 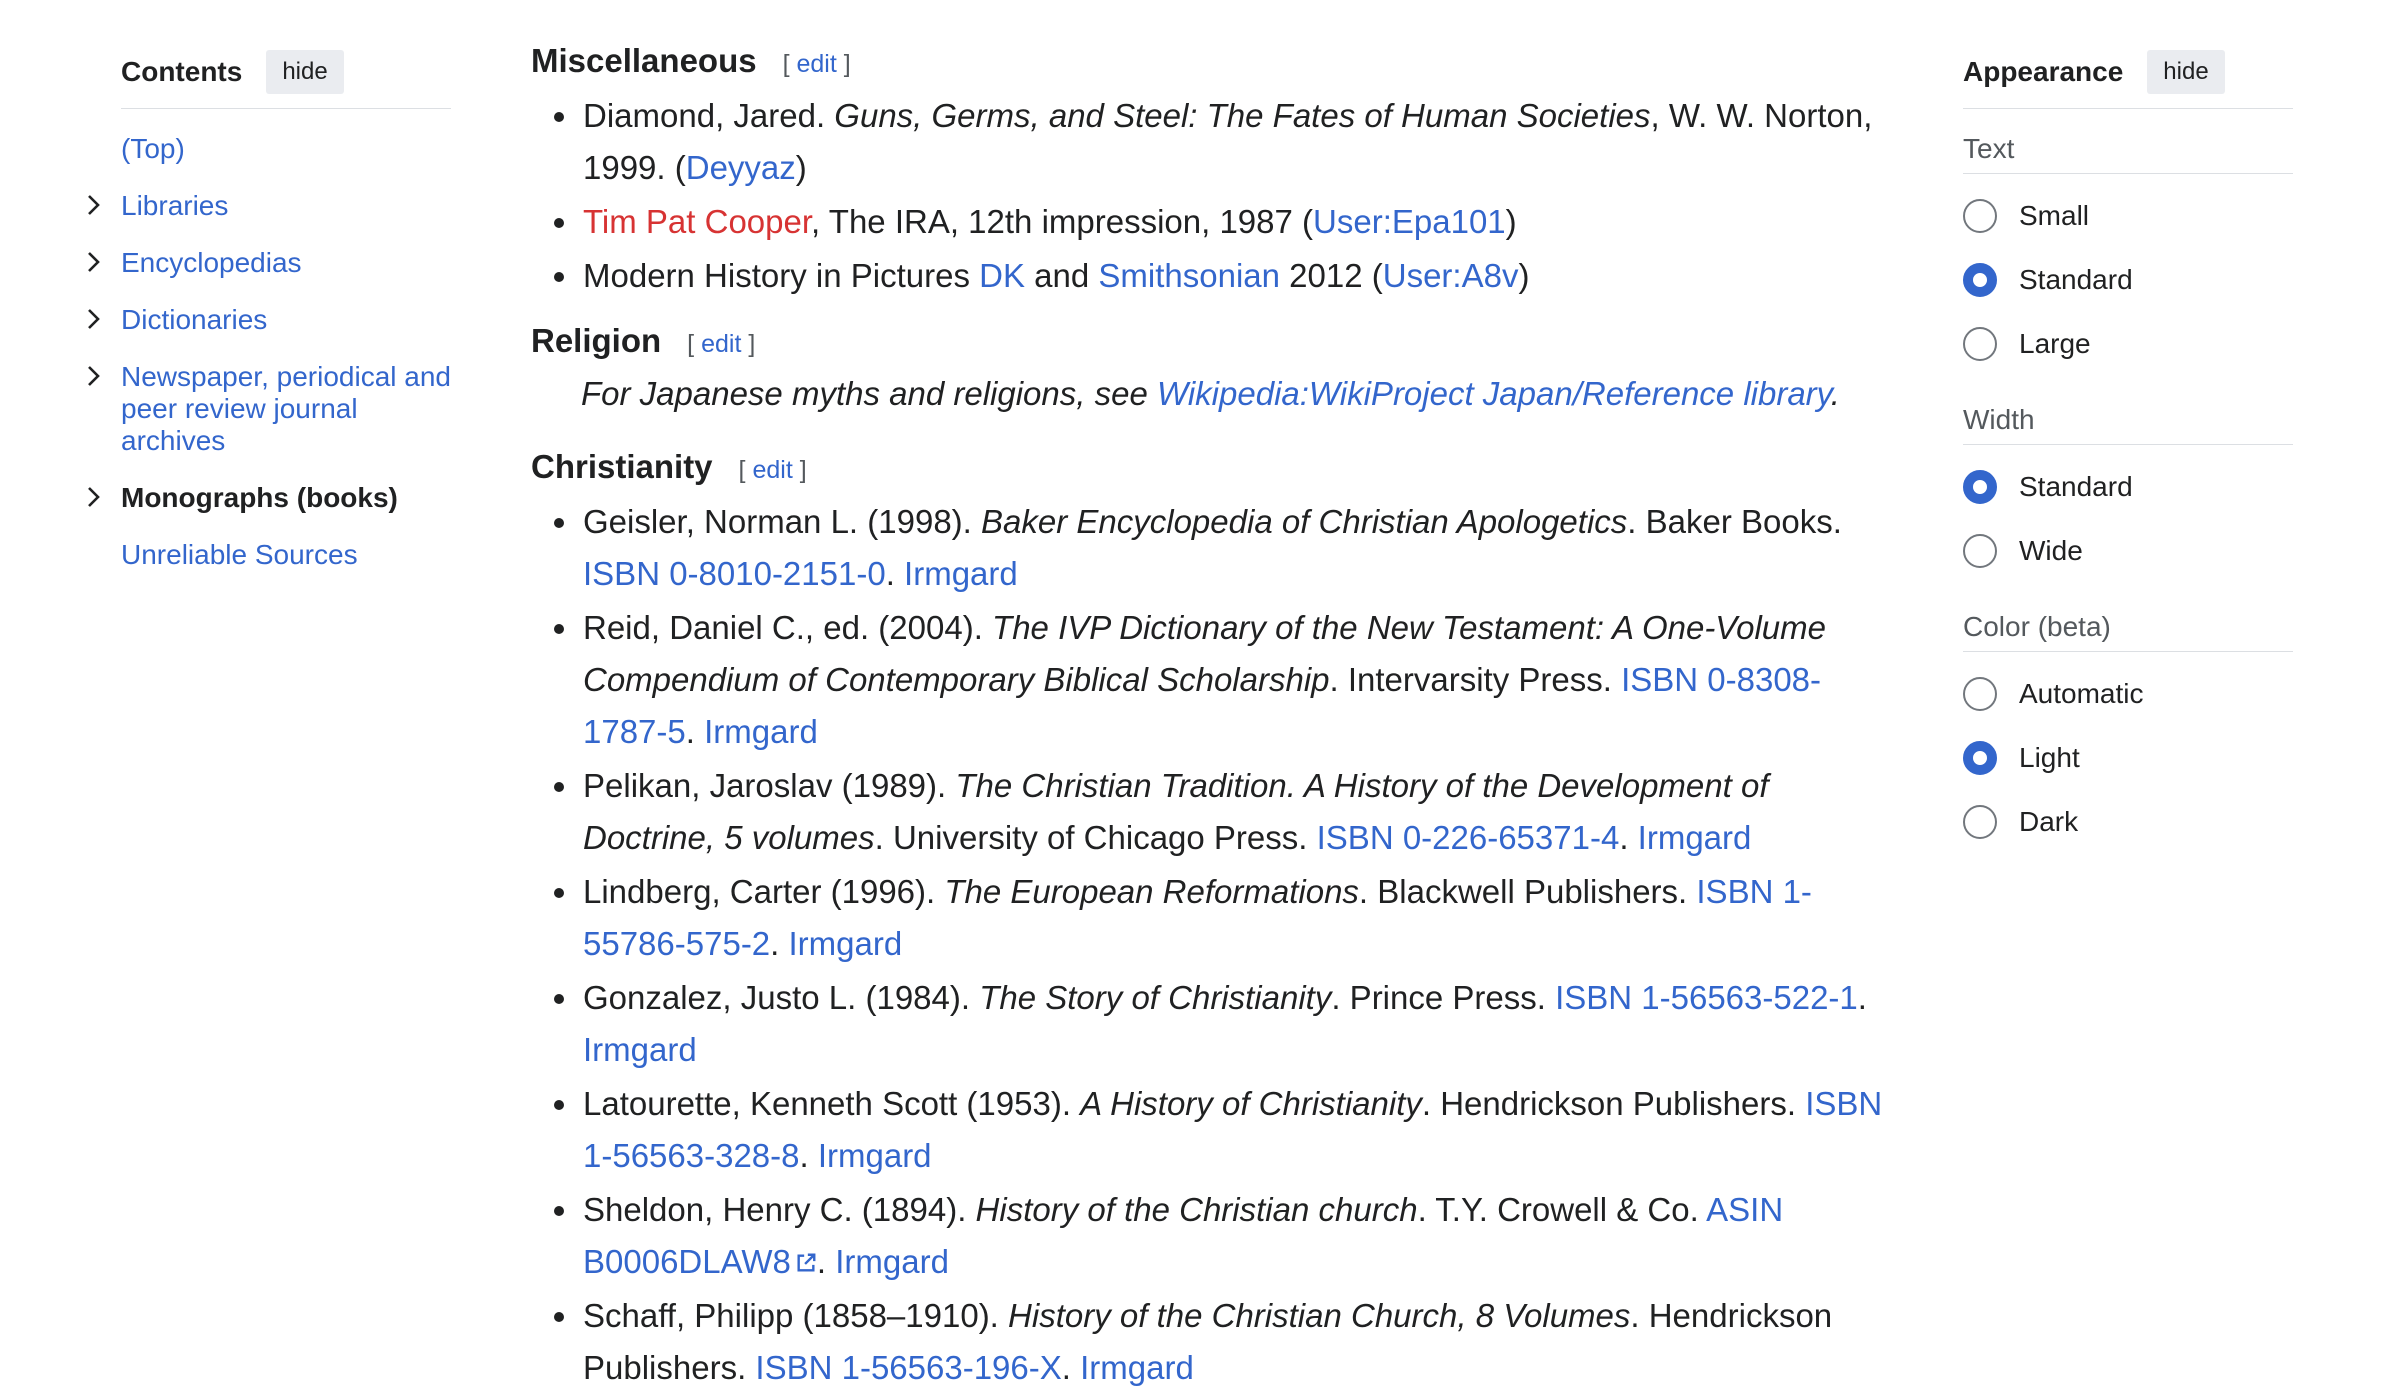 What do you see at coordinates (239, 554) in the screenshot?
I see `toc-item-label: Unreliable Sources` at bounding box center [239, 554].